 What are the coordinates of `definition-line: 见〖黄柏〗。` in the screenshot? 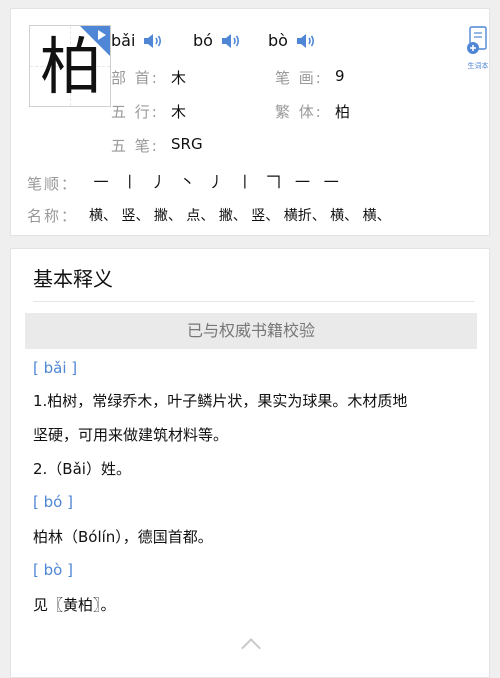 It's located at (74, 605).